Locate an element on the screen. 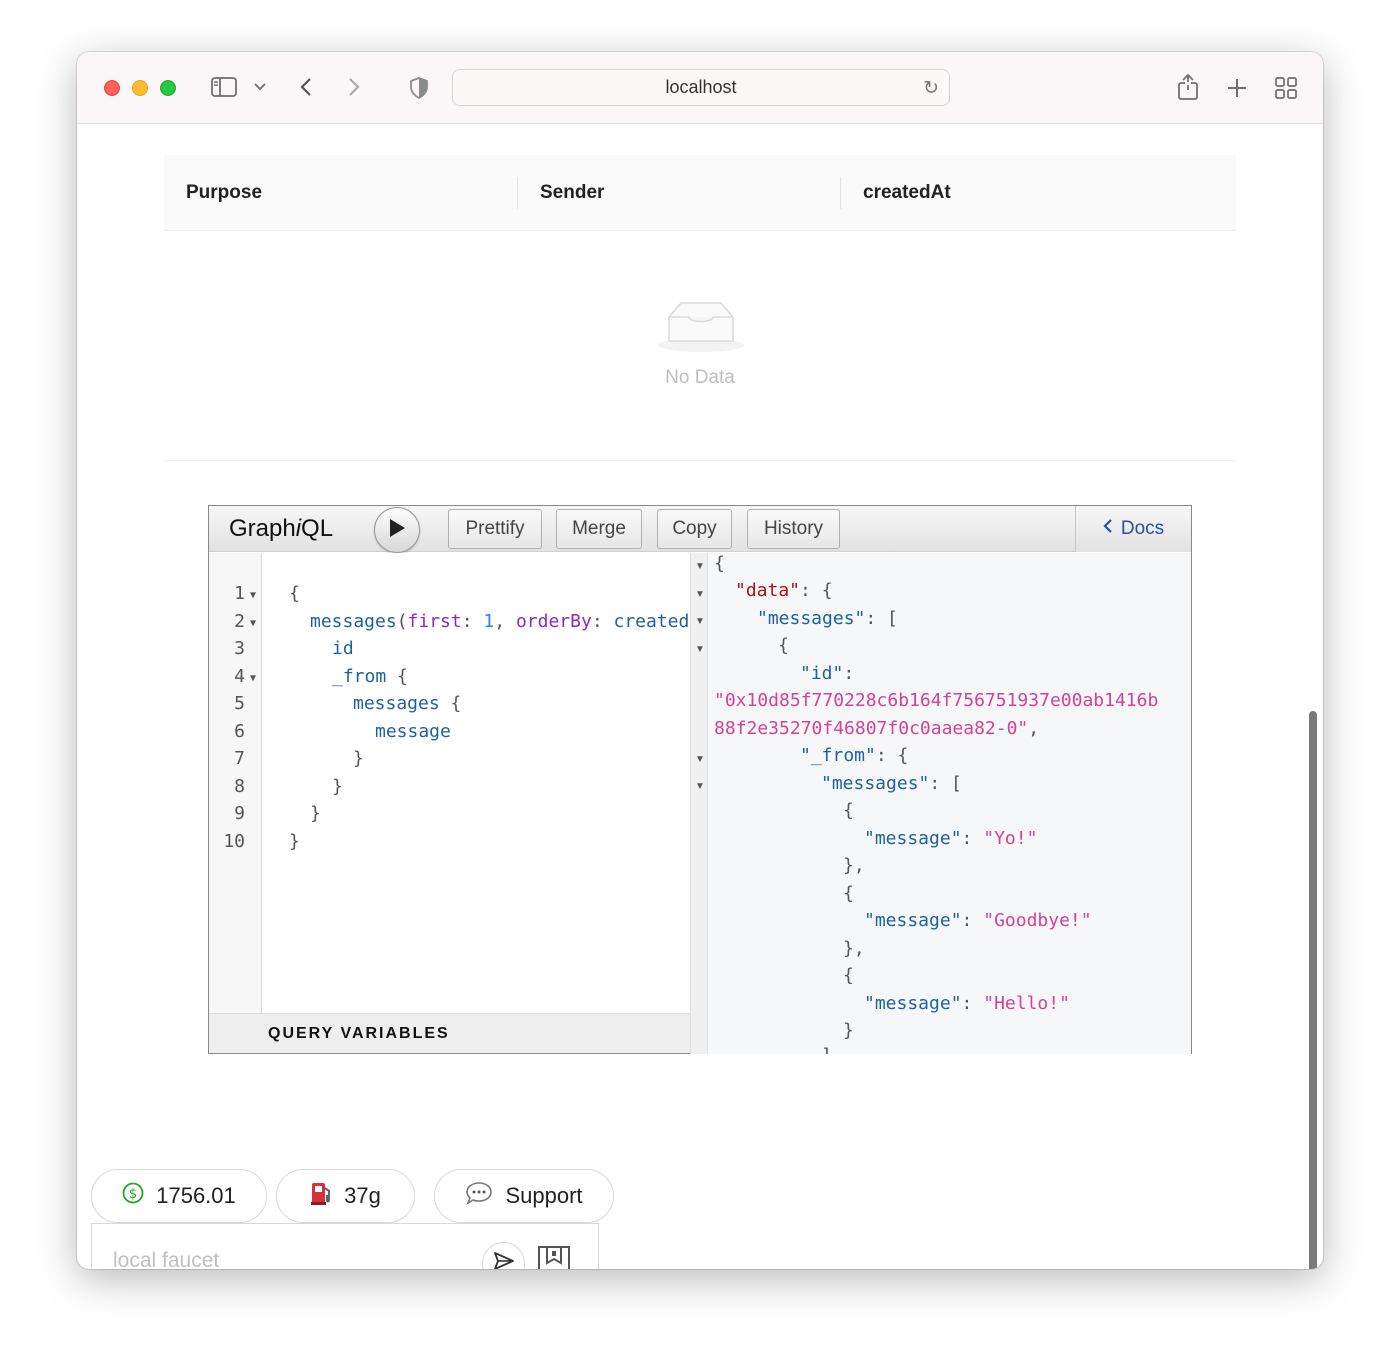  docs-label: Docs is located at coordinates (1142, 528).